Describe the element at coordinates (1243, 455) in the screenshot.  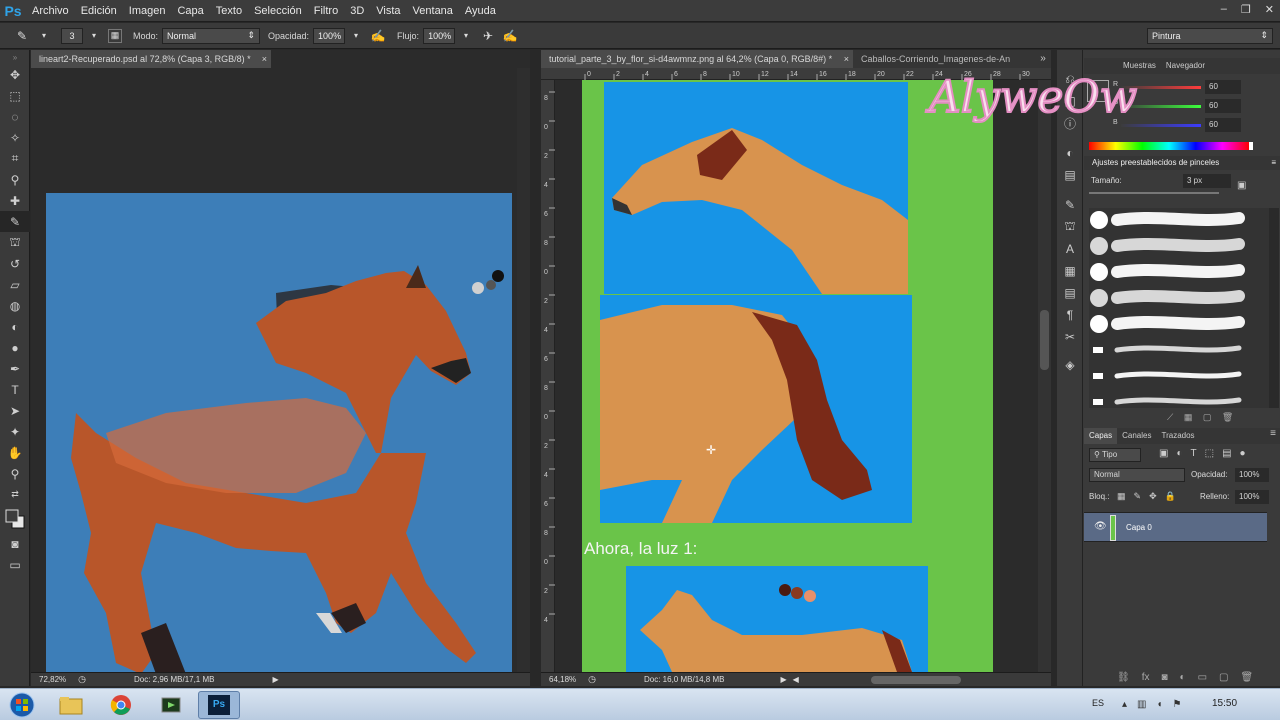
I see `filter-toggle-icon: ●` at that location.